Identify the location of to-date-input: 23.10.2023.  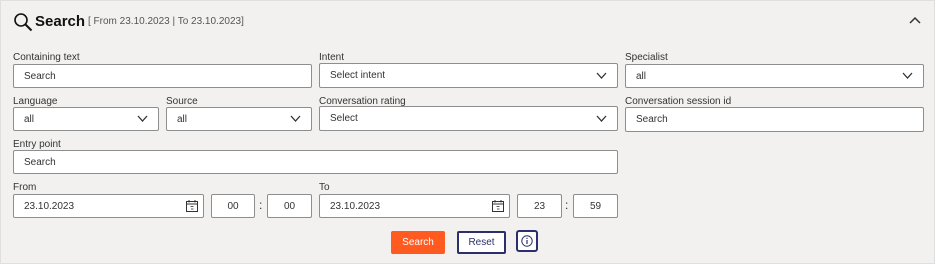
(414, 206).